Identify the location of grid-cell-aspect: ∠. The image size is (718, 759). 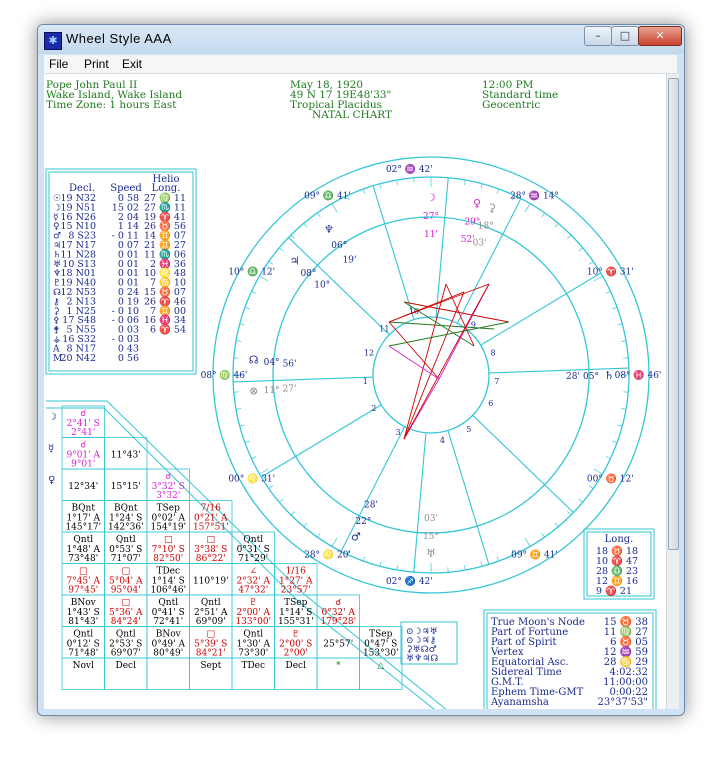
(253, 572).